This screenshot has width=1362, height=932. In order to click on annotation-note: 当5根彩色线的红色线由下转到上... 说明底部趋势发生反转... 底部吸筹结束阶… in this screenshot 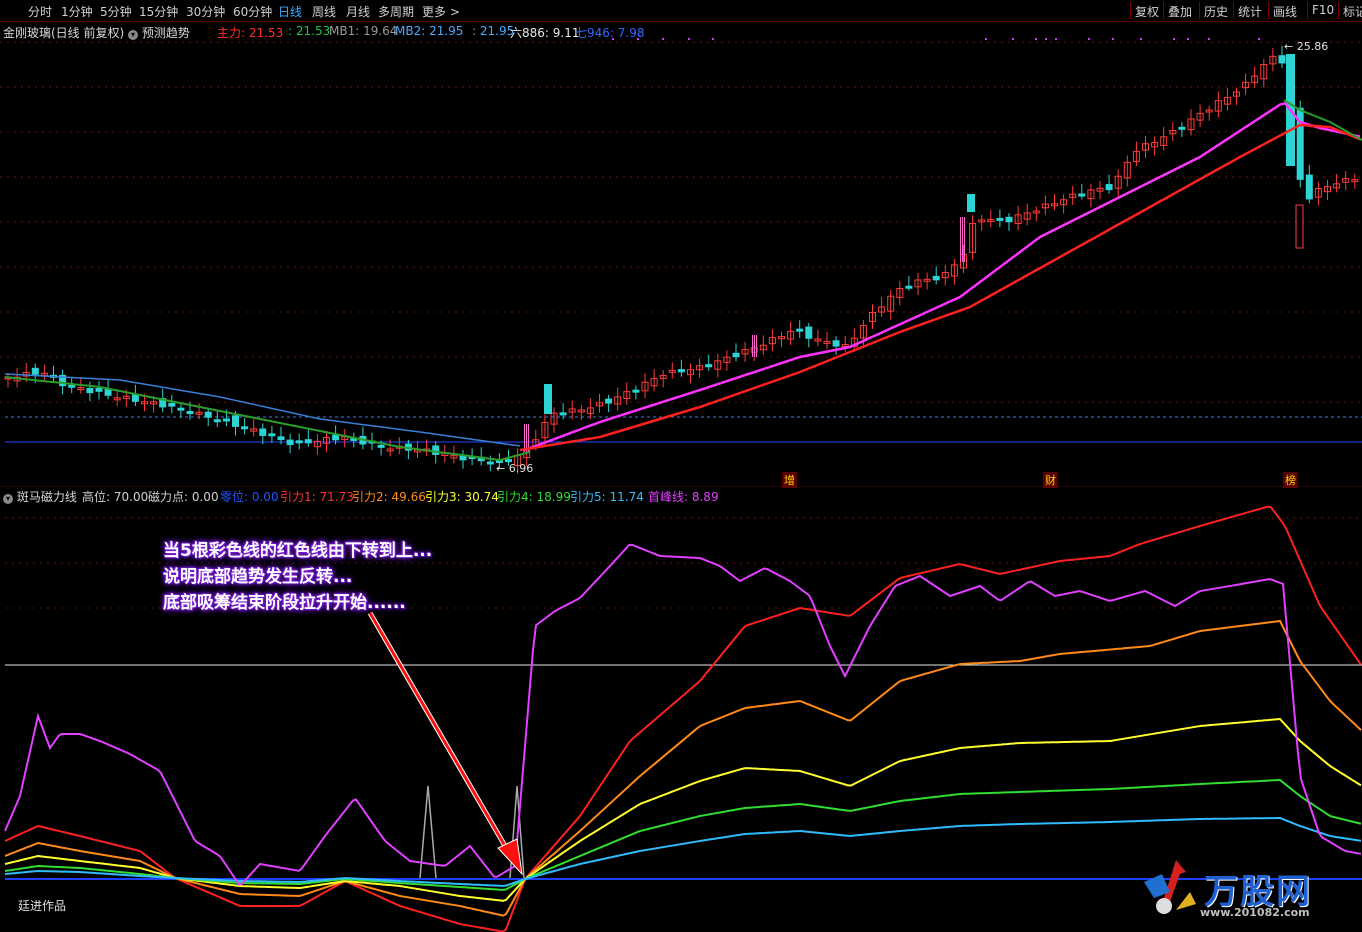, I will do `click(297, 577)`.